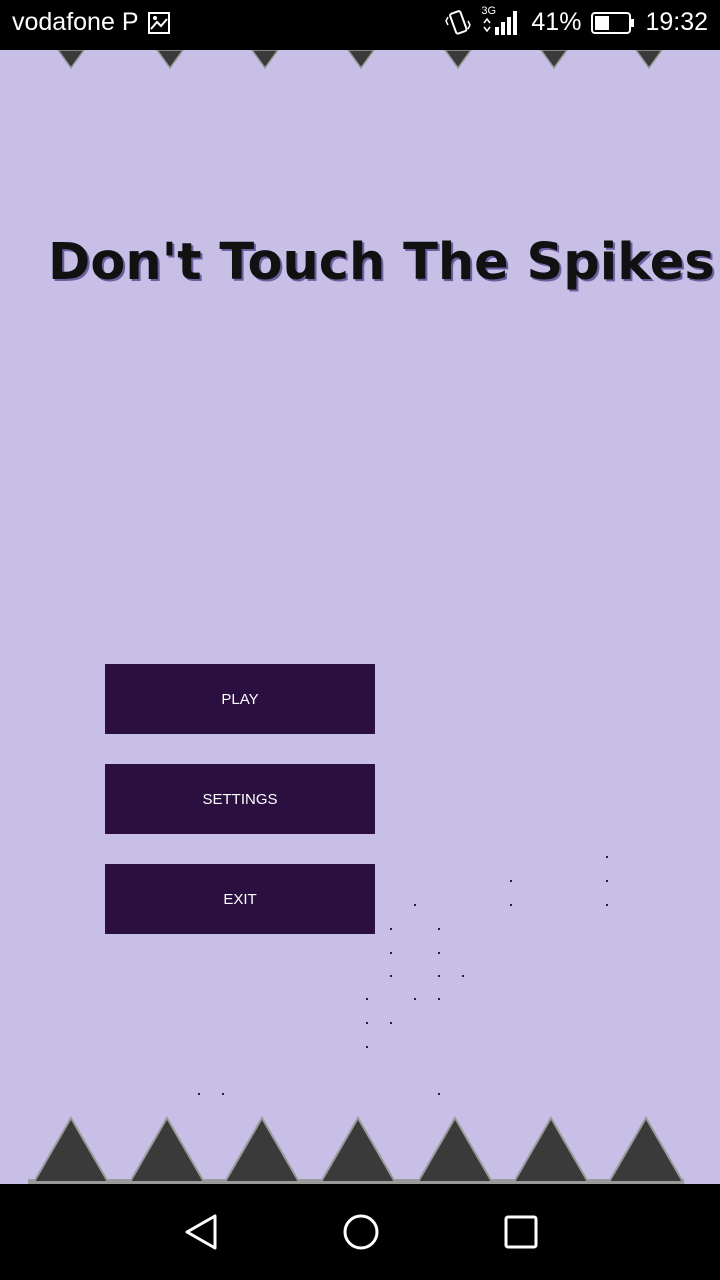 Image resolution: width=720 pixels, height=1280 pixels. Describe the element at coordinates (360, 60) in the screenshot. I see `top-spikes` at that location.